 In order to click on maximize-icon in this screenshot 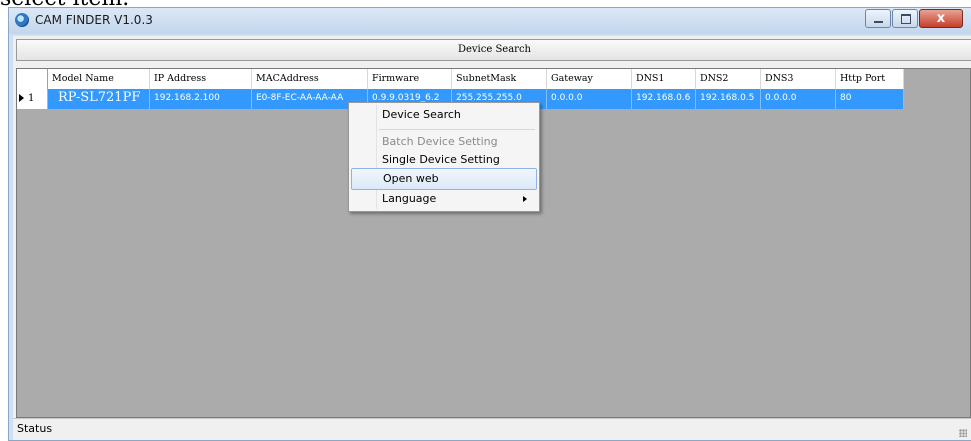, I will do `click(906, 19)`.